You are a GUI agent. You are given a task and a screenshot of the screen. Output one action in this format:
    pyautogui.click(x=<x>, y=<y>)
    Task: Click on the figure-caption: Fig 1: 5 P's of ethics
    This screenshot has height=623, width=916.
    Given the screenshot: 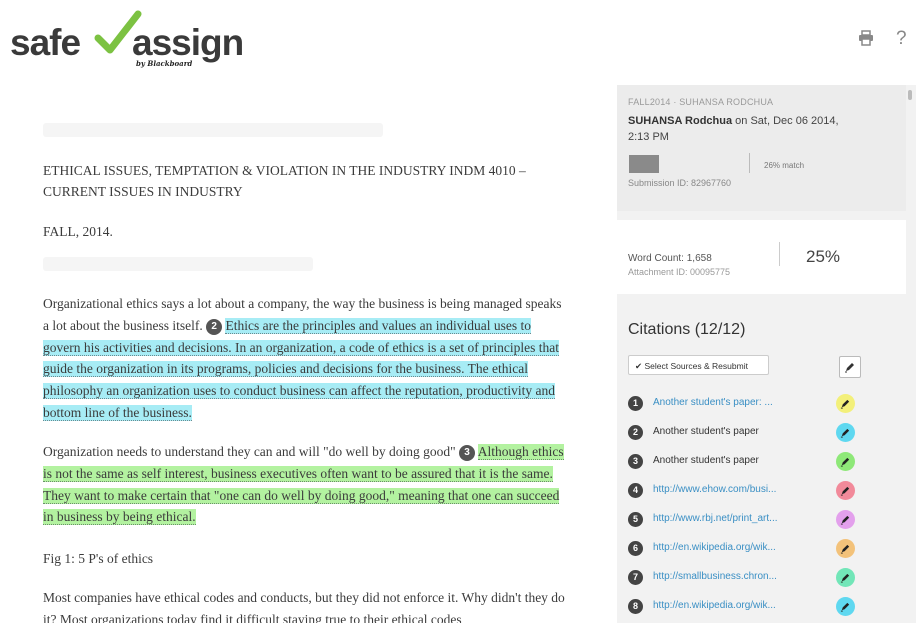 What is the action you would take?
    pyautogui.click(x=98, y=558)
    